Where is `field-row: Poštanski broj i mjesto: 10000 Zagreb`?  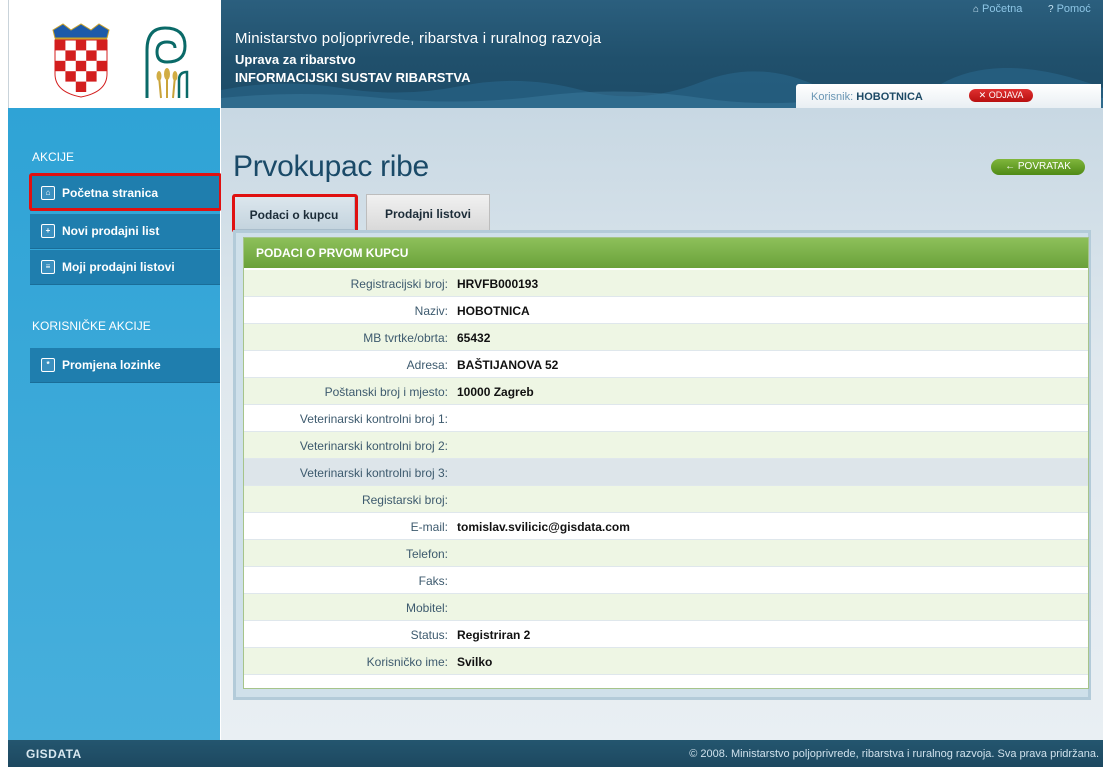
field-row: Poštanski broj i mjesto: 10000 Zagreb is located at coordinates (666, 391).